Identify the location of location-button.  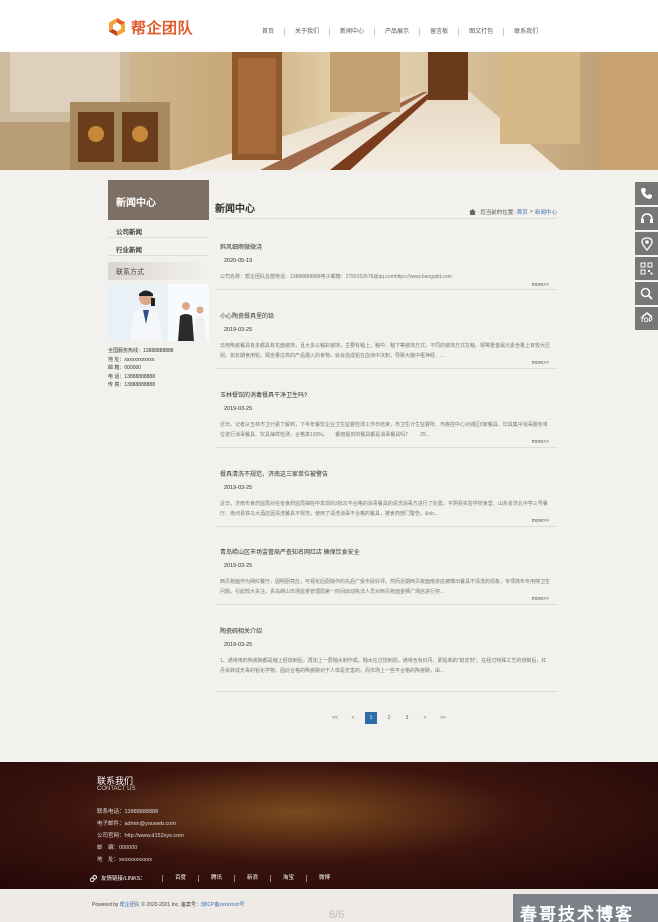
(646, 243).